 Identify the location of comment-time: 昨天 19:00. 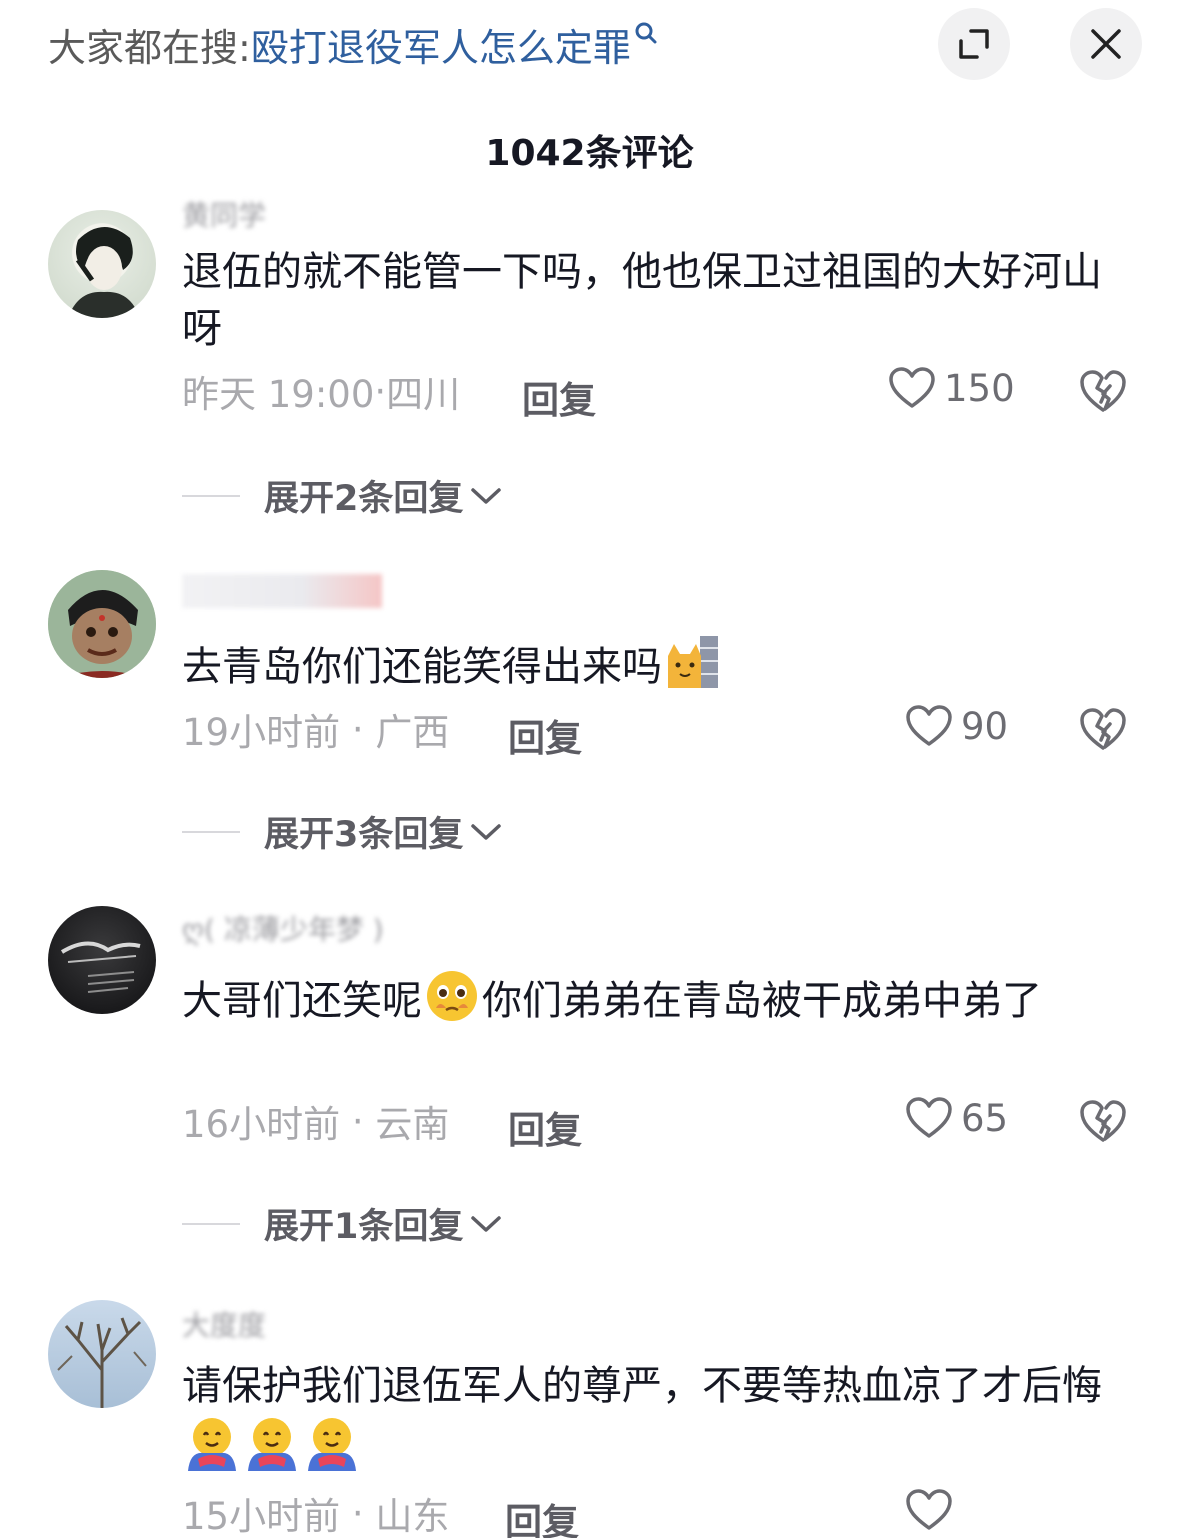
(278, 394).